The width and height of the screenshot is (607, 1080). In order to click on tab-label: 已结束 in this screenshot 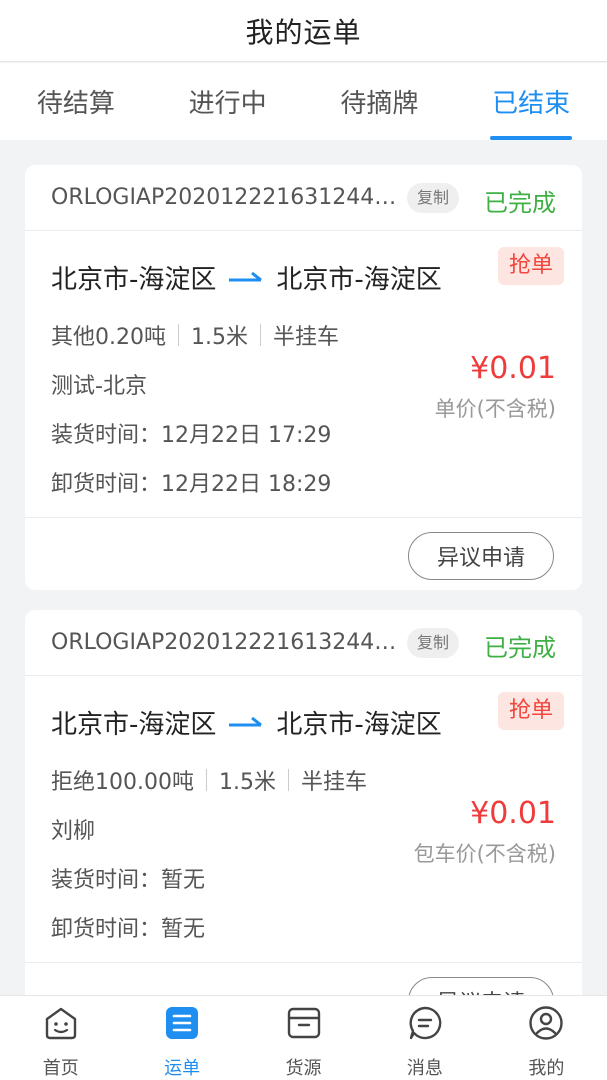, I will do `click(531, 104)`.